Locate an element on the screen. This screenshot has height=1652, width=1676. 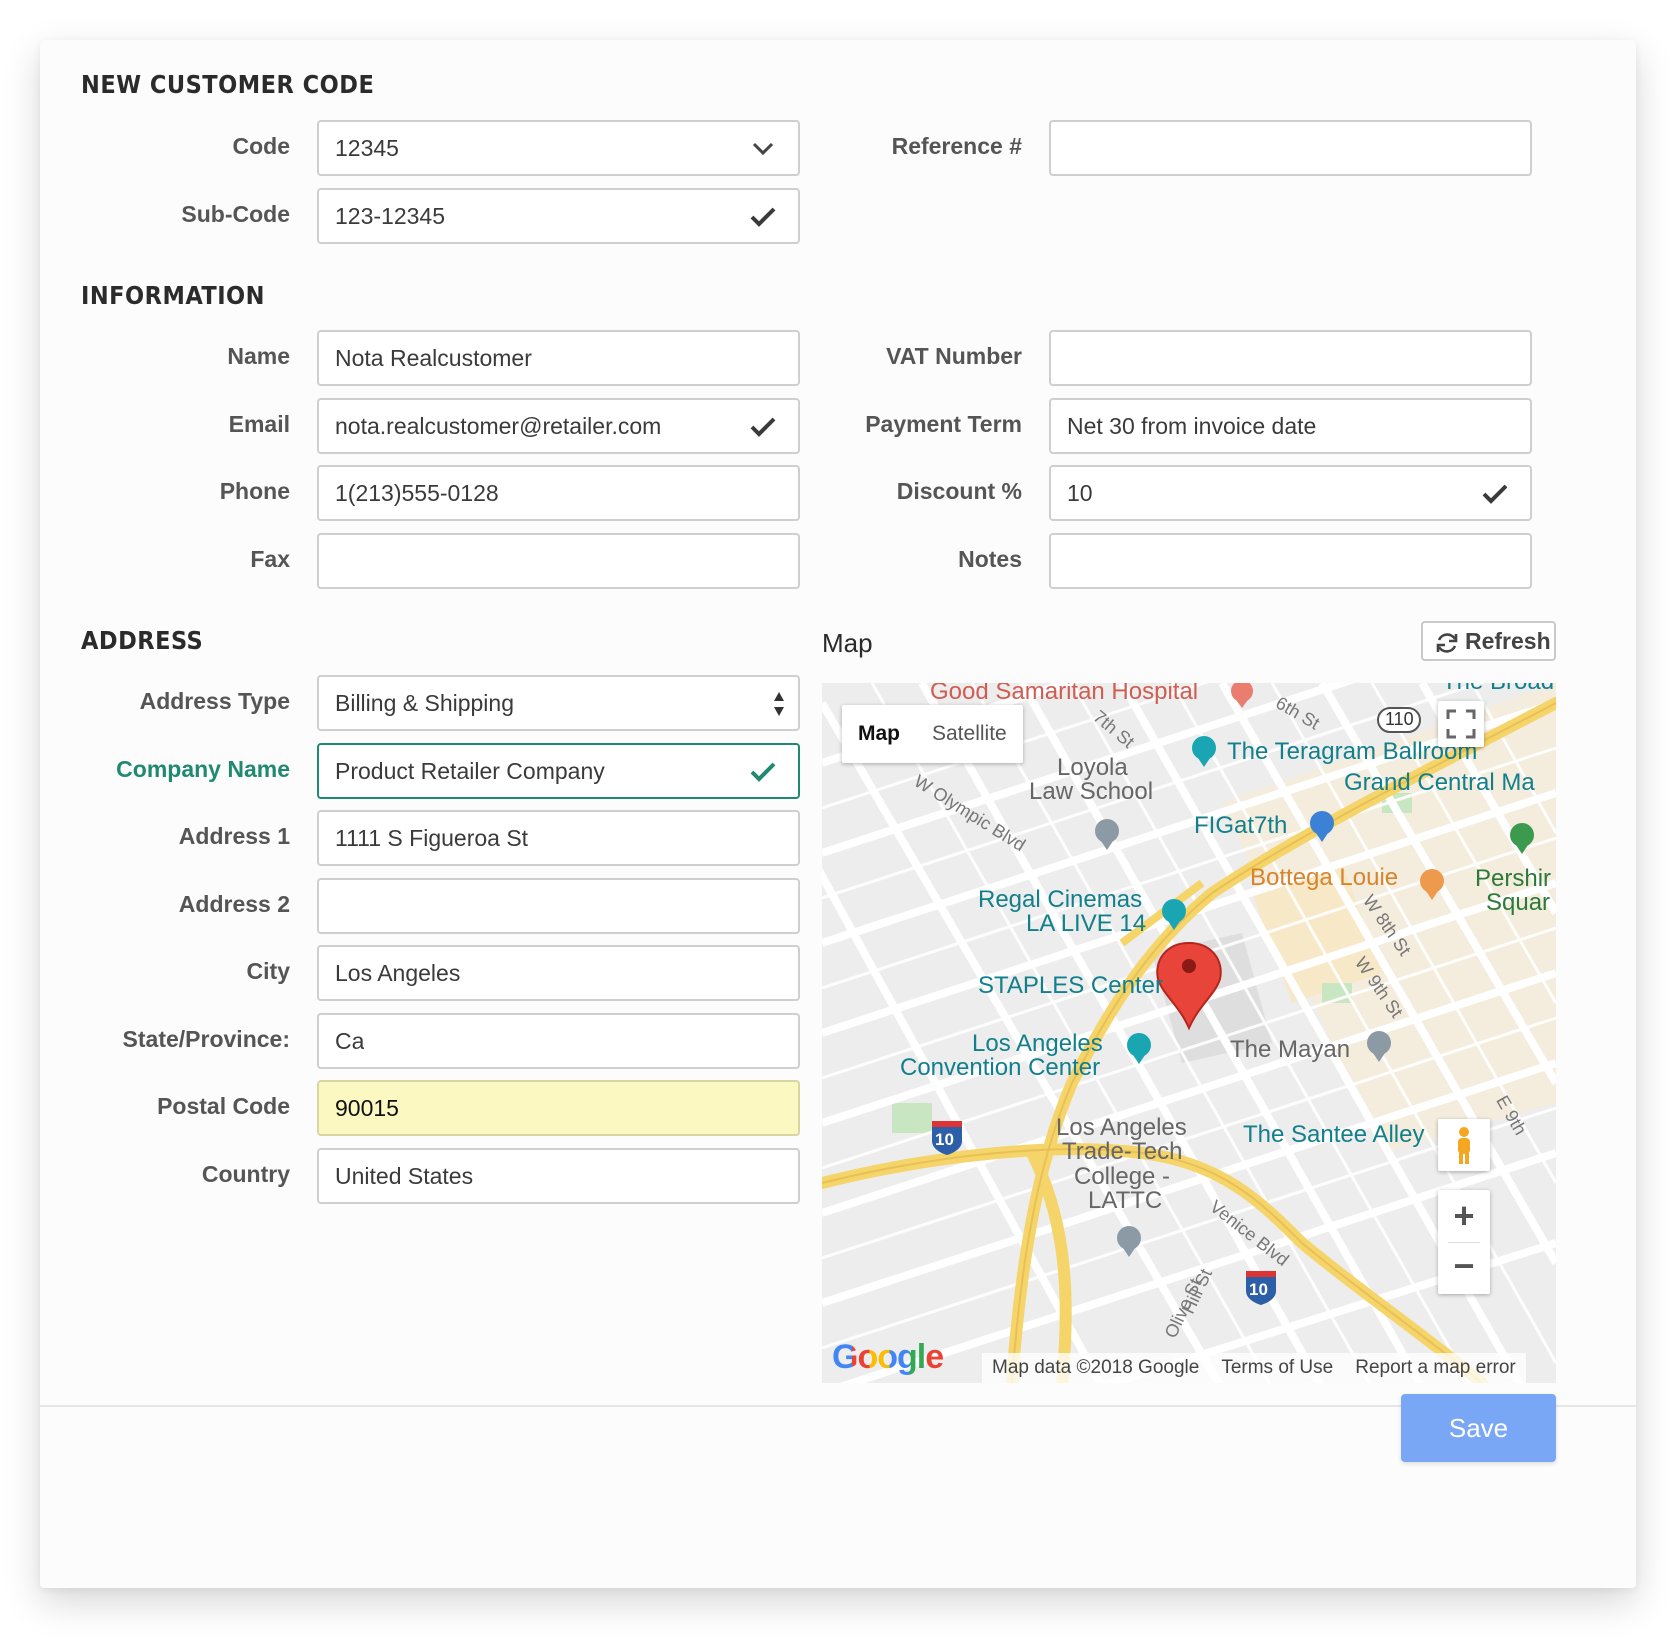
poi-figat7th: FIGat7th is located at coordinates (1241, 825).